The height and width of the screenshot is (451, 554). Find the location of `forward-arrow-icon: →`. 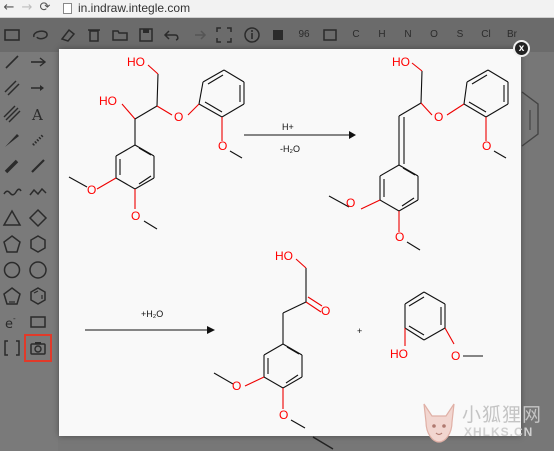

forward-arrow-icon: → is located at coordinates (27, 8).